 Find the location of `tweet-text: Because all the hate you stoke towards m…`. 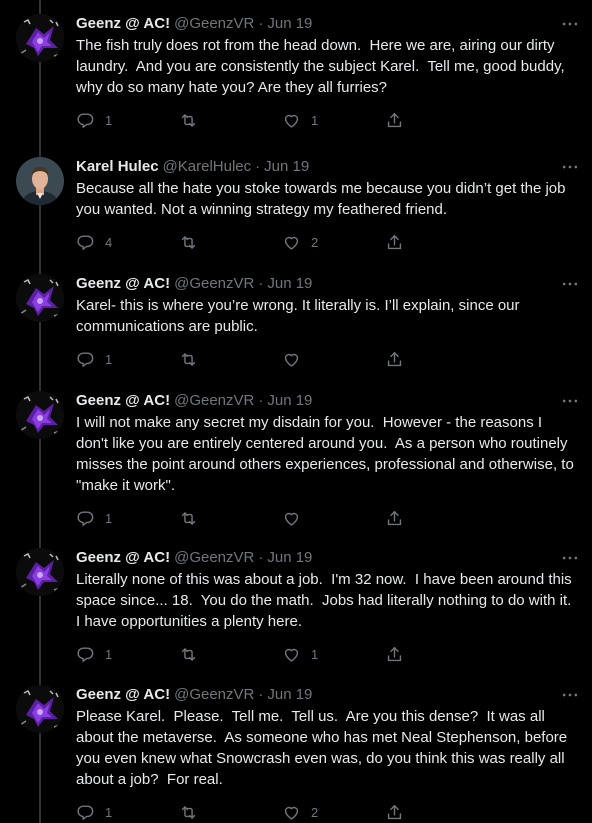

tweet-text: Because all the hate you stoke towards m… is located at coordinates (323, 199).